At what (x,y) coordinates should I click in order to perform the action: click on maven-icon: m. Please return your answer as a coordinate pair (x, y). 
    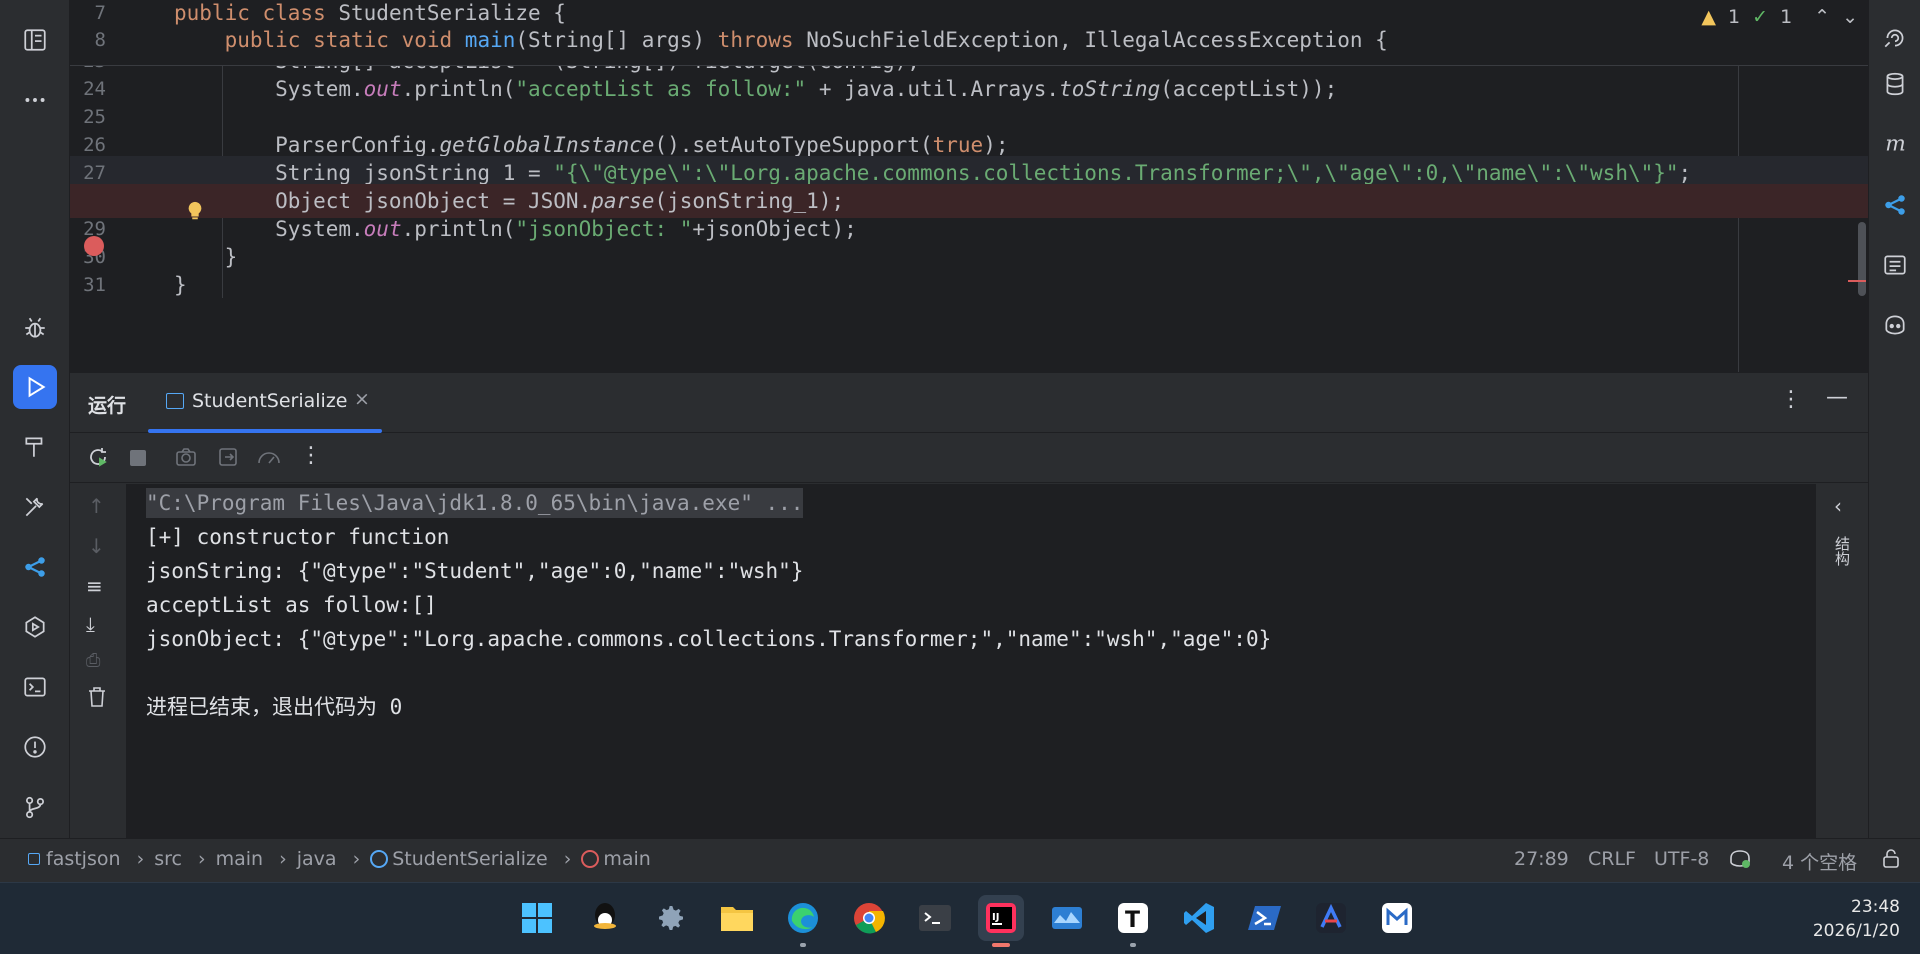
    Looking at the image, I should click on (1895, 143).